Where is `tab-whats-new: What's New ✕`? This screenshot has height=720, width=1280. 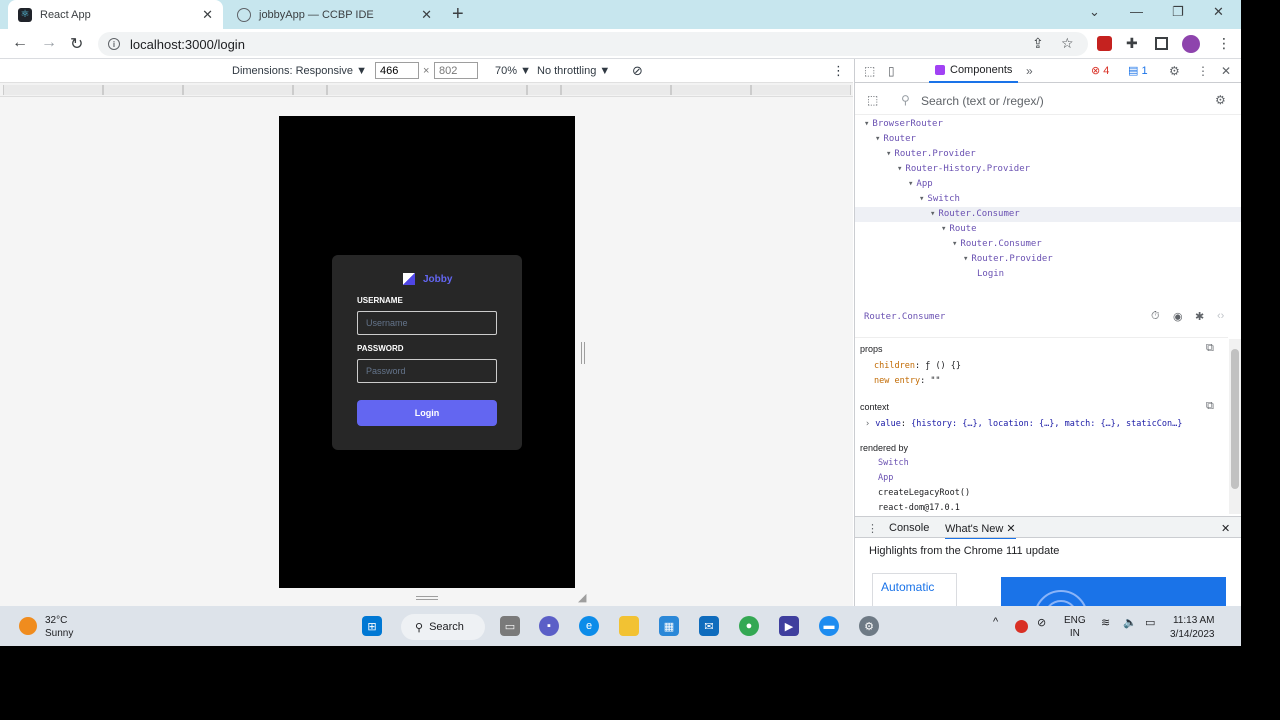
tab-whats-new: What's New ✕ is located at coordinates (980, 531).